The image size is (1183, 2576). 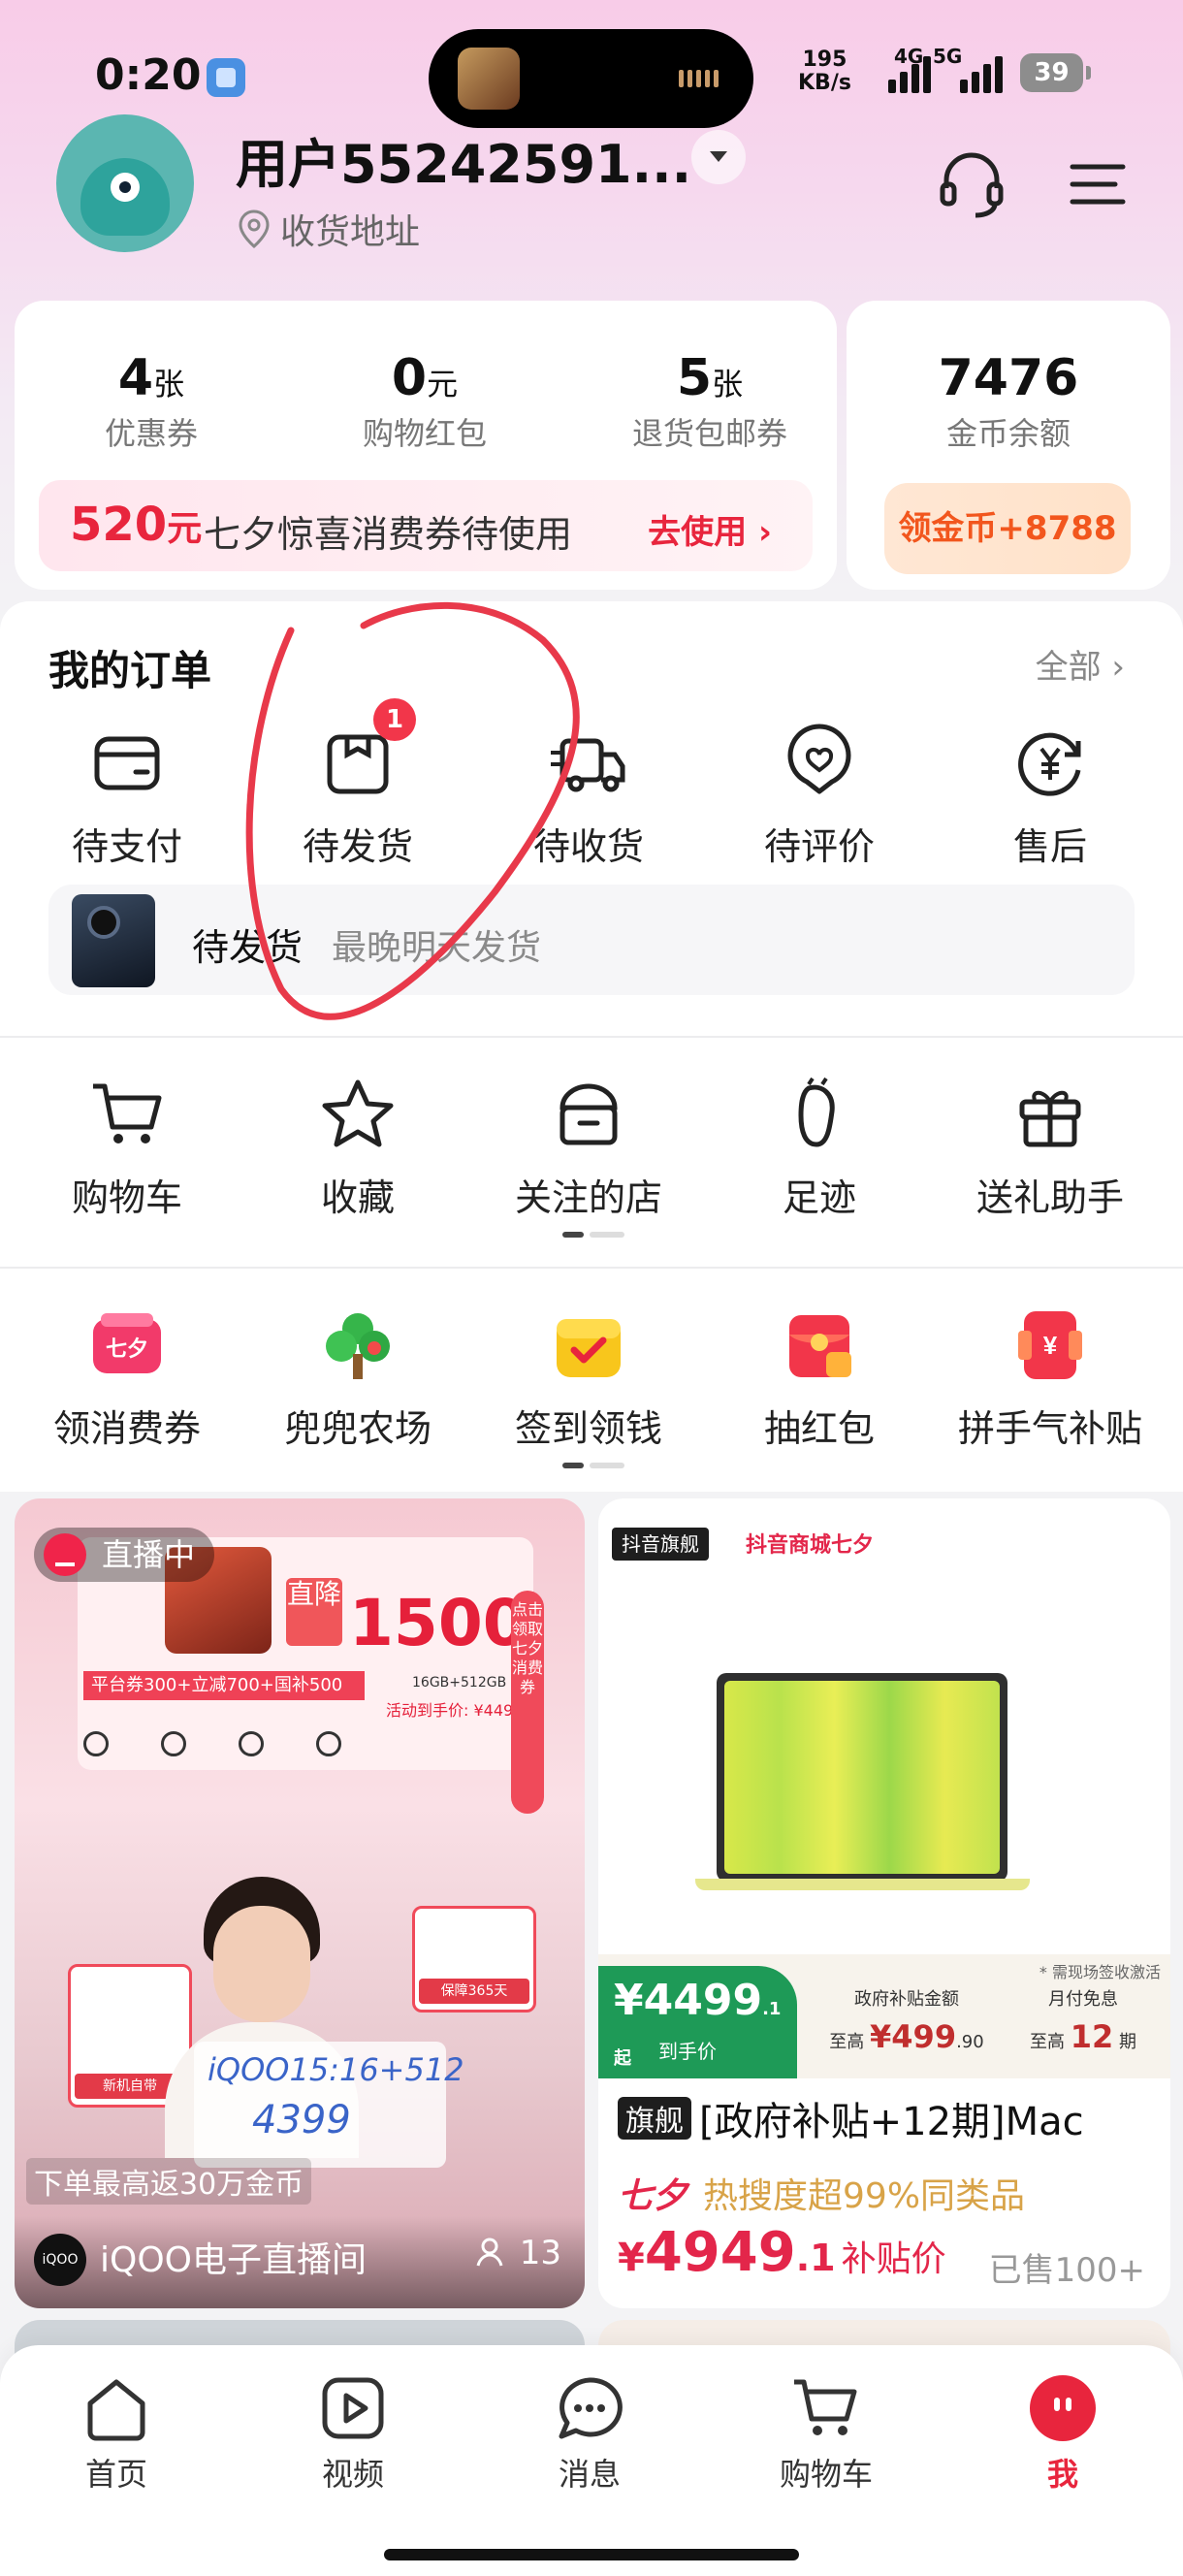 What do you see at coordinates (1049, 1428) in the screenshot?
I see `activity-label: 拼手气补贴` at bounding box center [1049, 1428].